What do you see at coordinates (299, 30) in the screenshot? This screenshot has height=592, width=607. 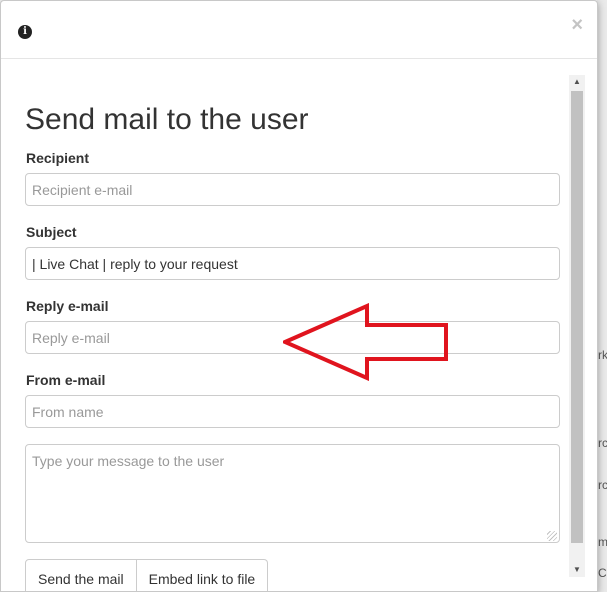 I see `modal-header: i ×` at bounding box center [299, 30].